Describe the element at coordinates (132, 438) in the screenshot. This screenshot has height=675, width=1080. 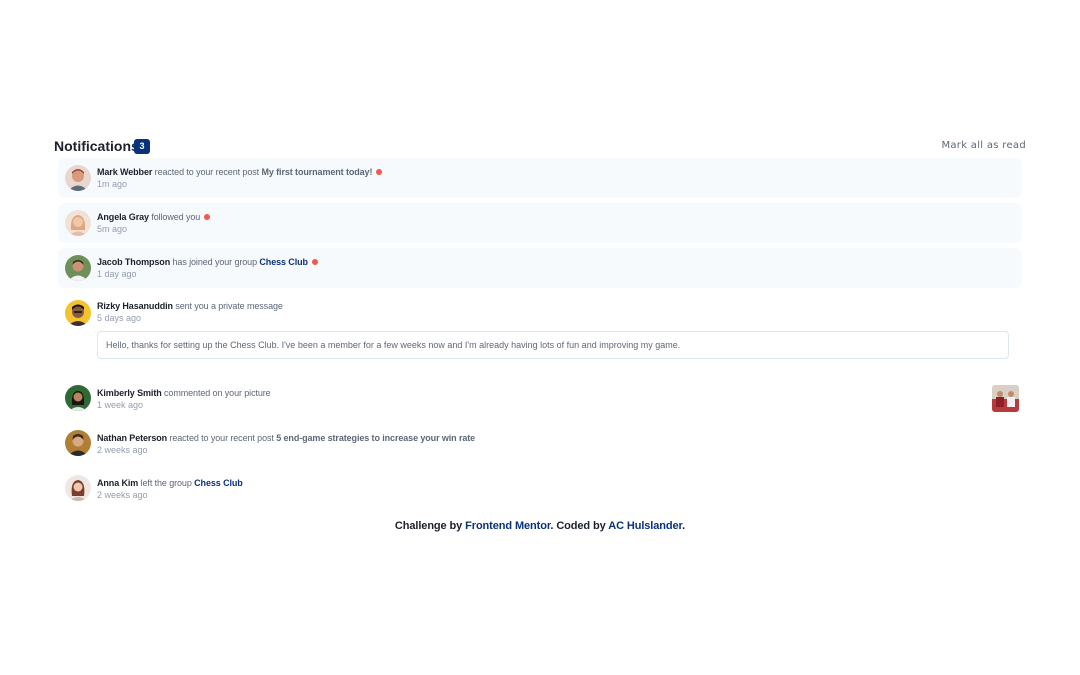
I see `user-name: Nathan Peterson` at that location.